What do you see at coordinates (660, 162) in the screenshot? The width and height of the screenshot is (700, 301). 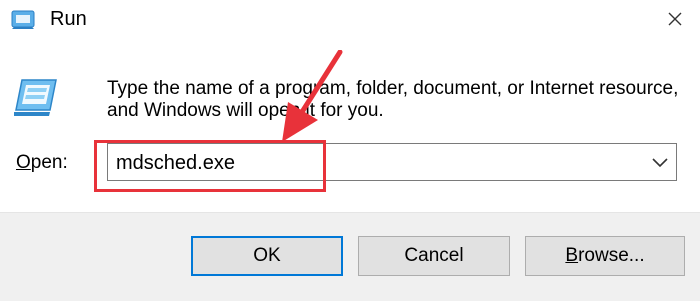 I see `chevron-down-icon` at bounding box center [660, 162].